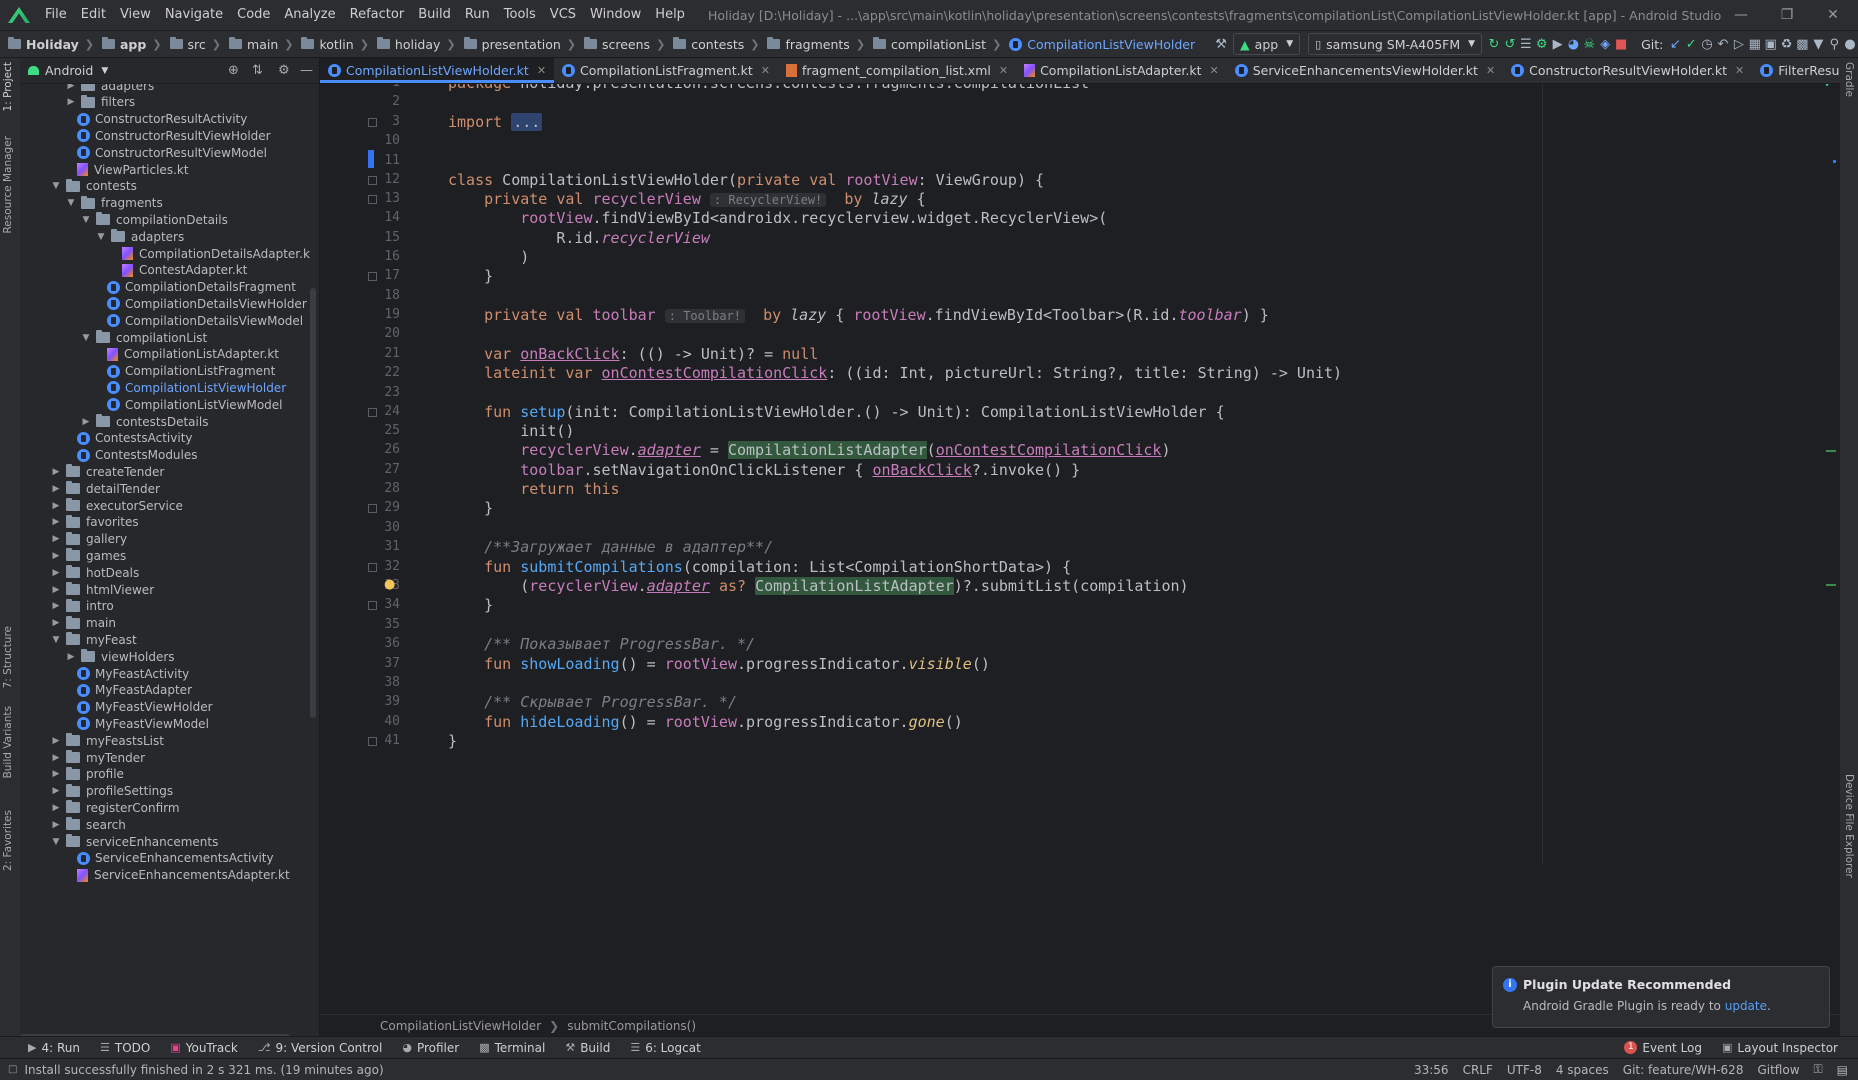 This screenshot has width=1858, height=1080. Describe the element at coordinates (115, 807) in the screenshot. I see `tree-item: ▶ registerConfirm` at that location.